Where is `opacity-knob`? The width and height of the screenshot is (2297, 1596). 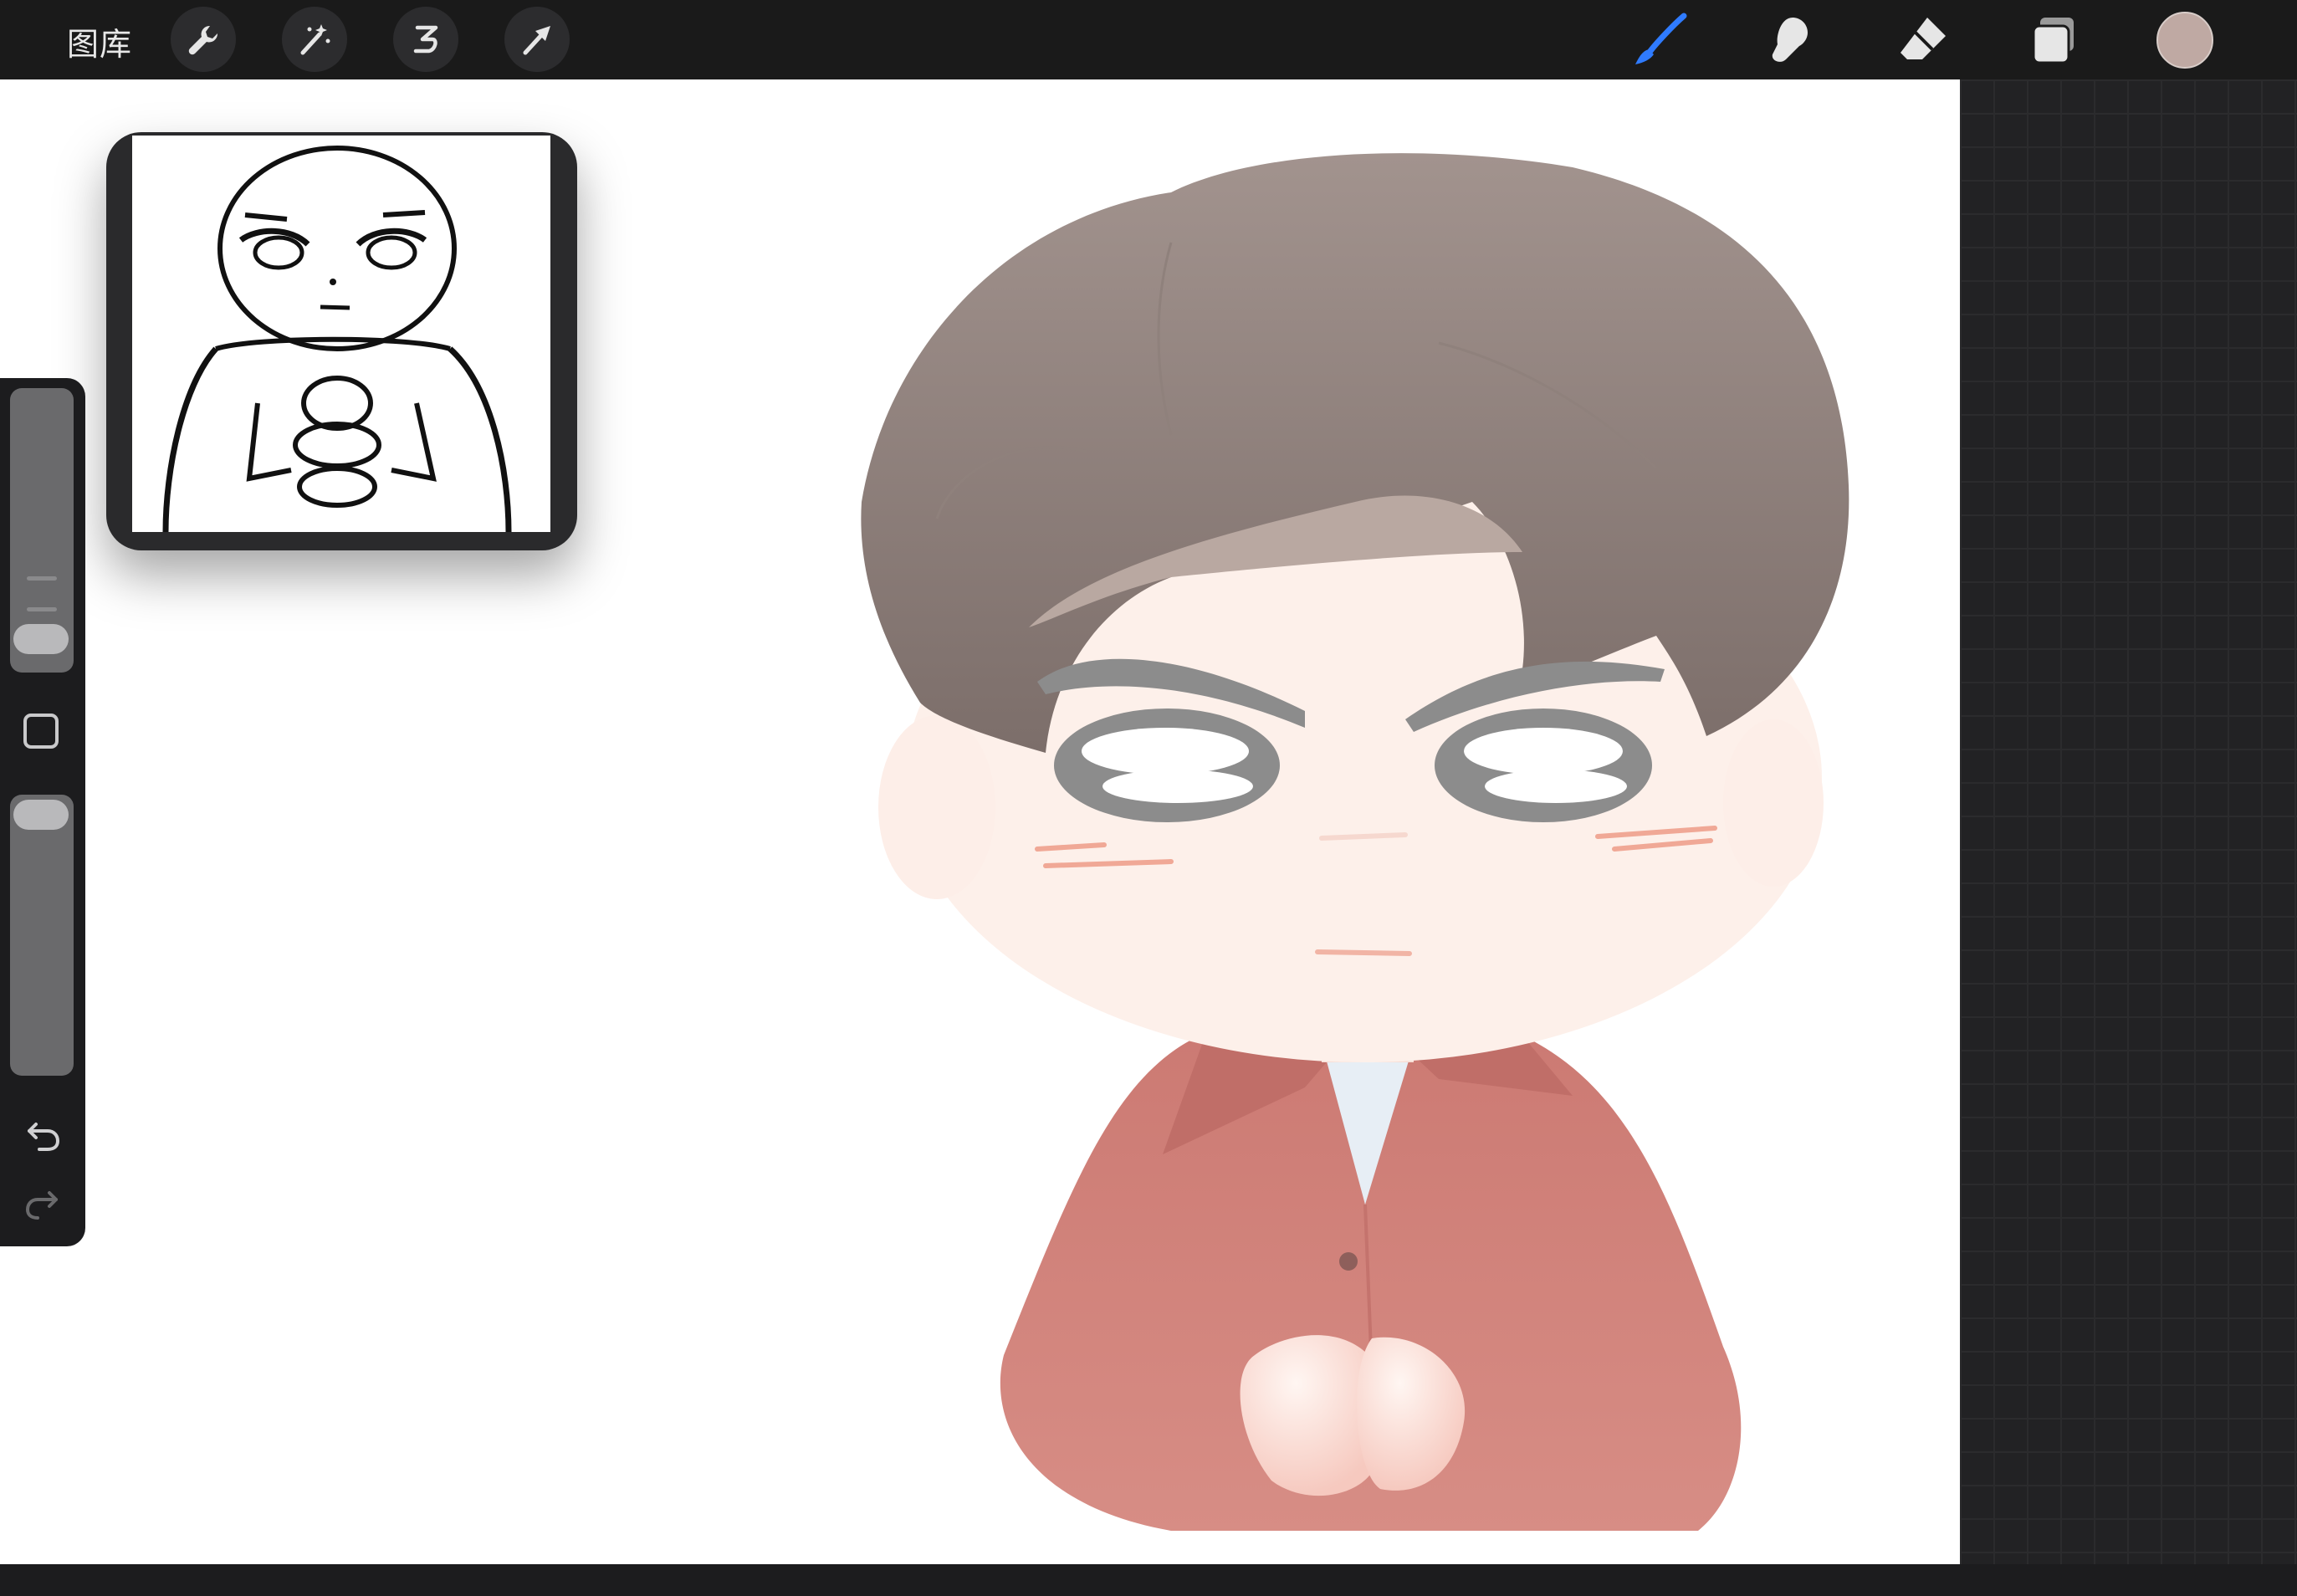 opacity-knob is located at coordinates (41, 815).